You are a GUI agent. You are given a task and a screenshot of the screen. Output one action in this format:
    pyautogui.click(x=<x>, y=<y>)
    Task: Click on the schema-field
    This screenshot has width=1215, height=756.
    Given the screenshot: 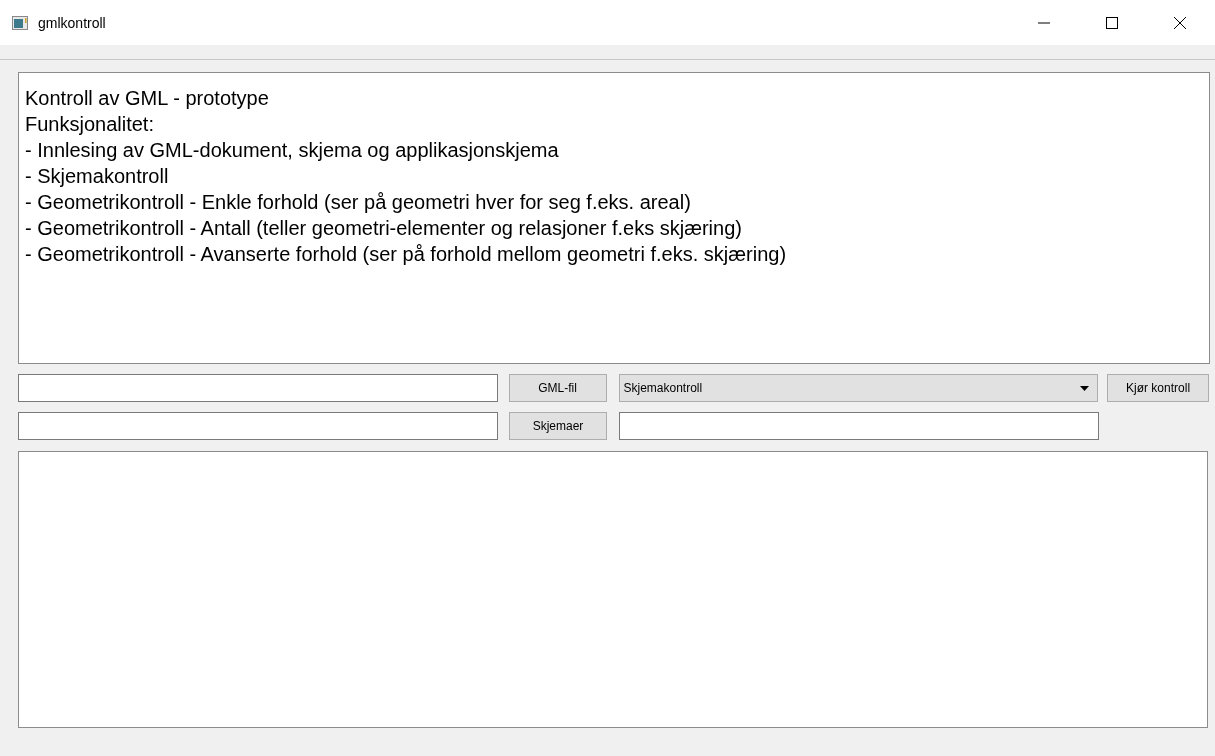 What is the action you would take?
    pyautogui.click(x=258, y=426)
    